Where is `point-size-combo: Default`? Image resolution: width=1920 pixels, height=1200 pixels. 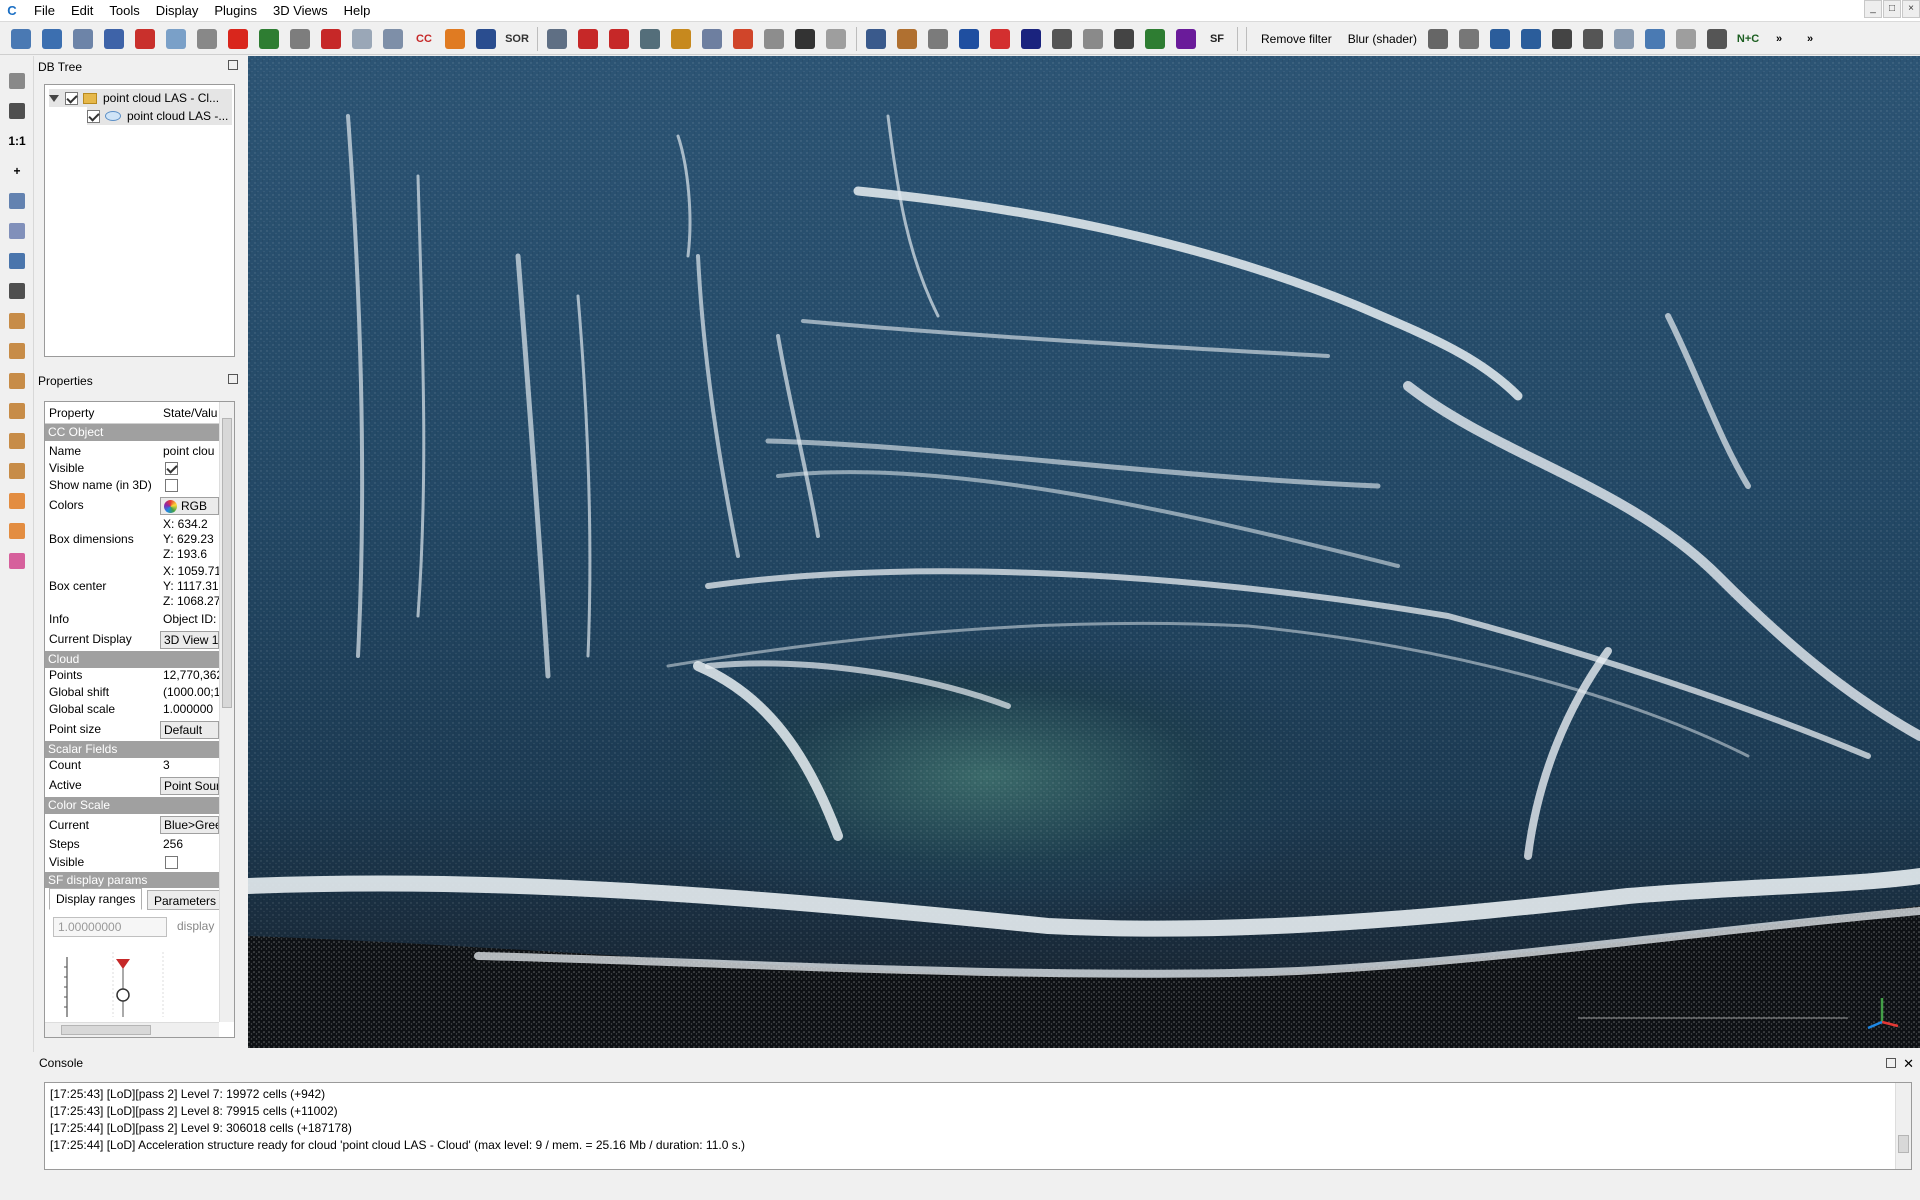
point-size-combo: Default is located at coordinates (189, 730).